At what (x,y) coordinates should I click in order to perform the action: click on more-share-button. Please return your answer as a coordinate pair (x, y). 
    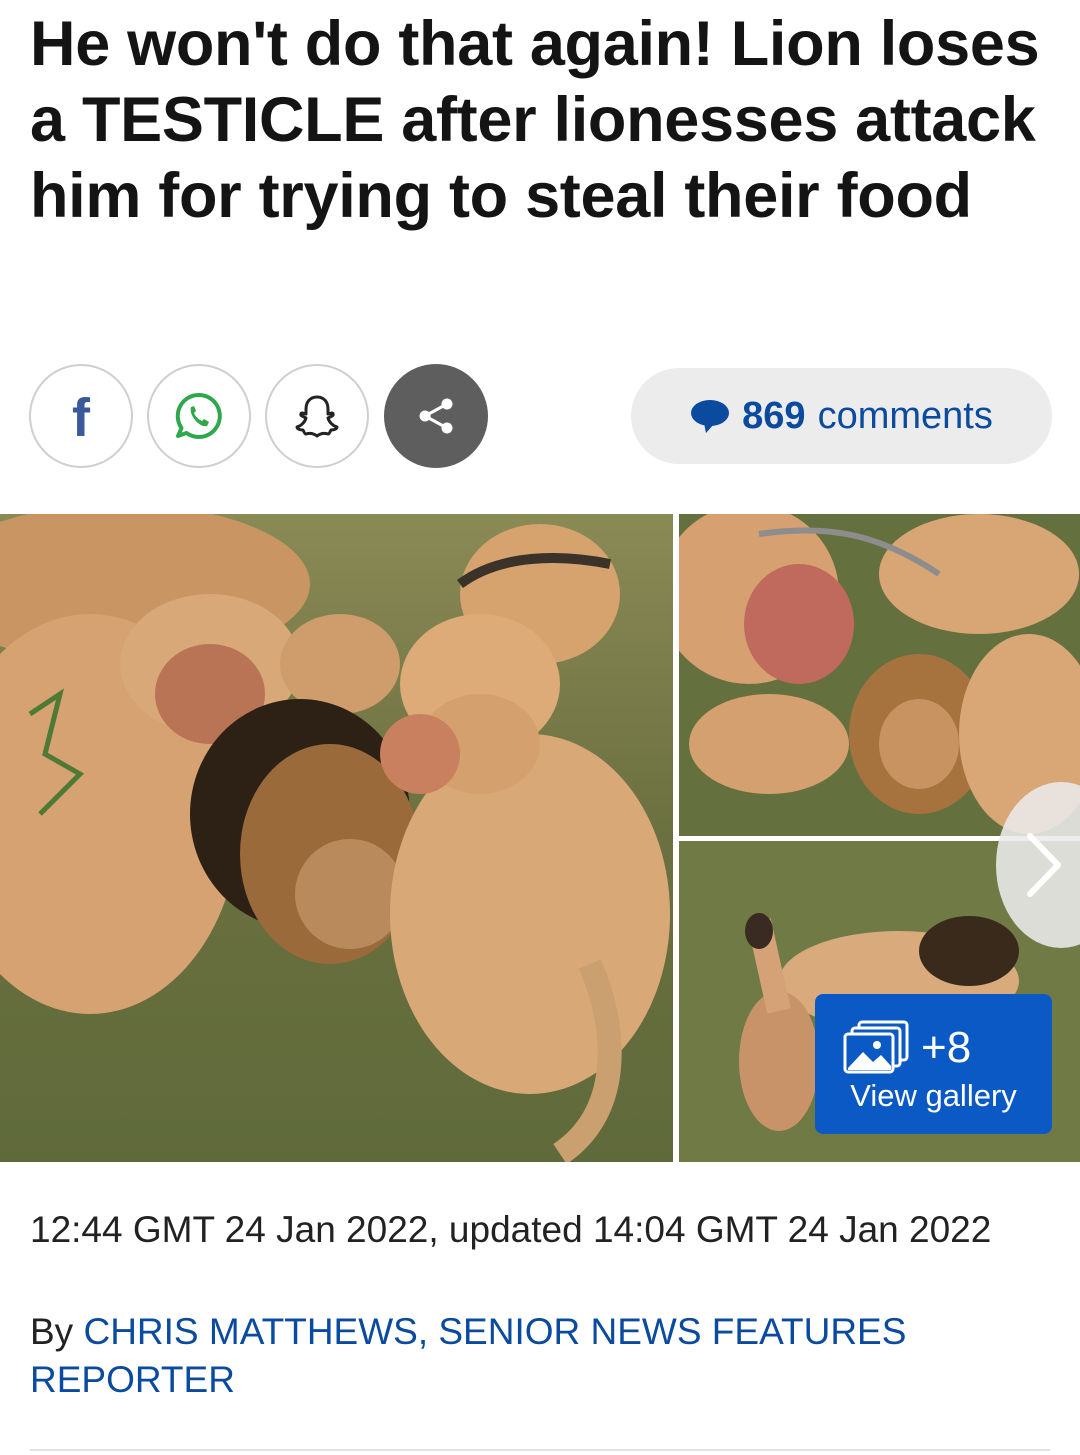
    Looking at the image, I should click on (436, 416).